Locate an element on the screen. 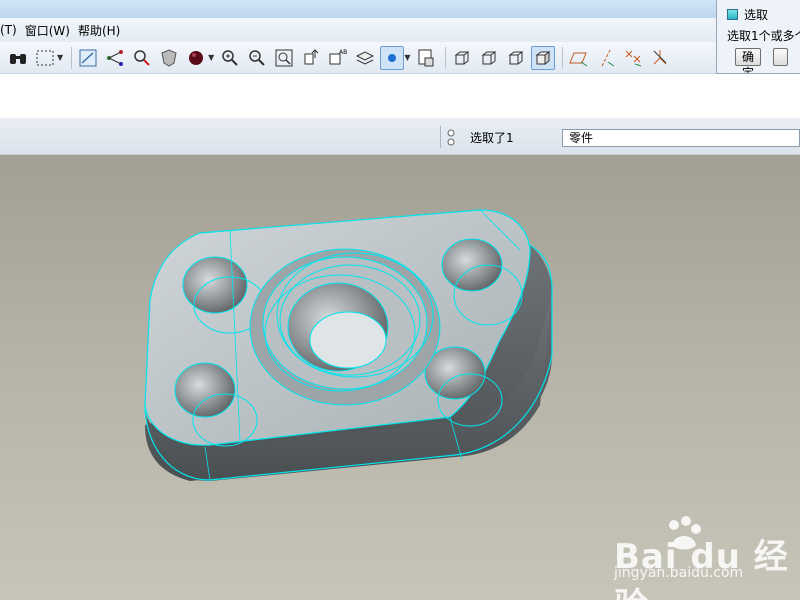  hidden-line-icon is located at coordinates (489, 58).